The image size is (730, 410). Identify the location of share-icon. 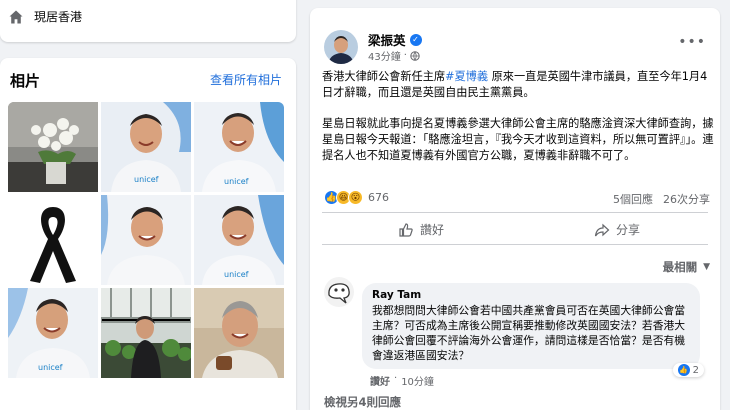
(602, 229).